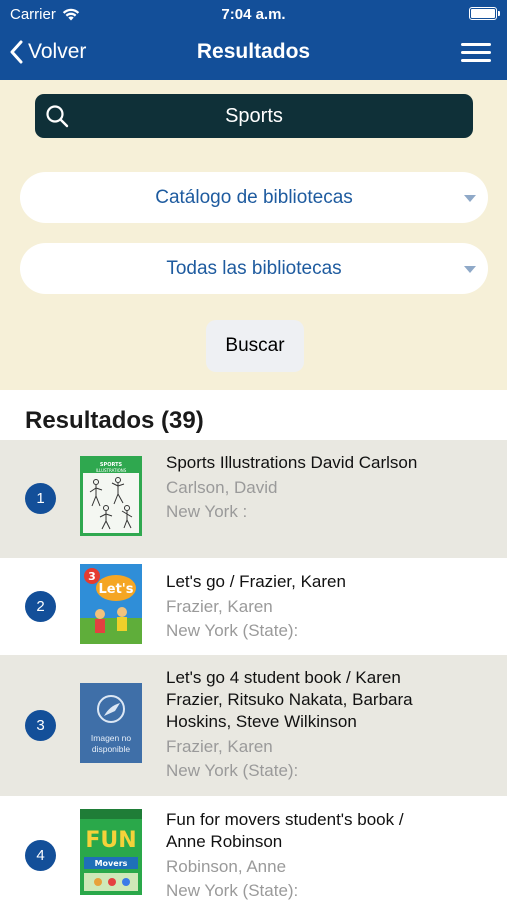 Image resolution: width=507 pixels, height=900 pixels. I want to click on battery-icon, so click(484, 13).